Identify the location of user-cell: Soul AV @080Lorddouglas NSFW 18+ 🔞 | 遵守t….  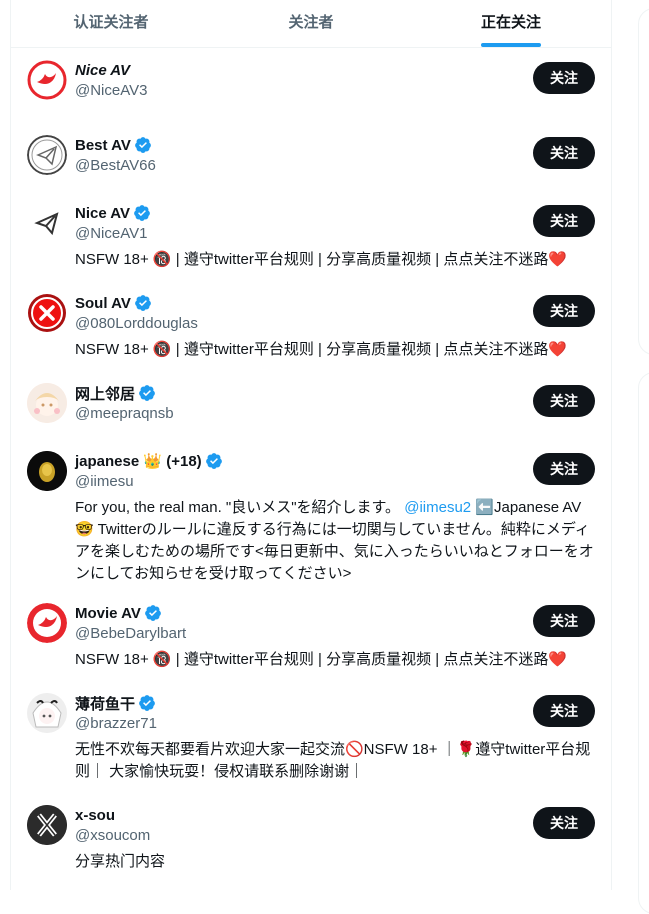
(311, 326).